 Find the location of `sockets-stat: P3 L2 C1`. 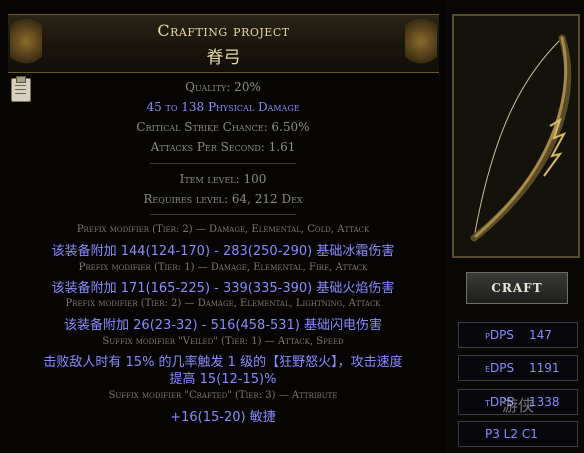

sockets-stat: P3 L2 C1 is located at coordinates (518, 434).